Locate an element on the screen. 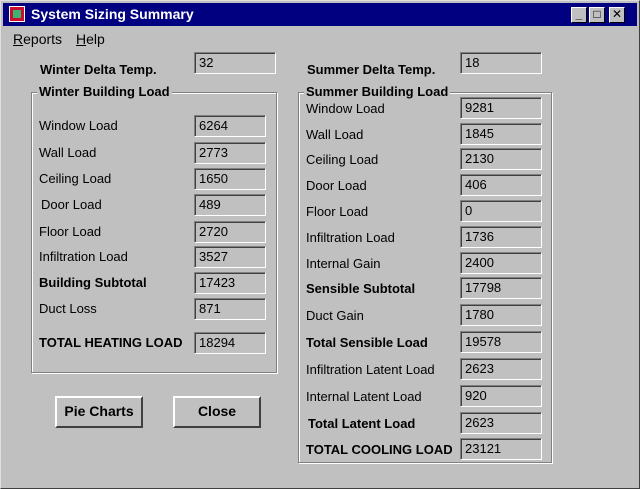 Image resolution: width=640 pixels, height=489 pixels. summer-row-field: 2400 is located at coordinates (501, 263).